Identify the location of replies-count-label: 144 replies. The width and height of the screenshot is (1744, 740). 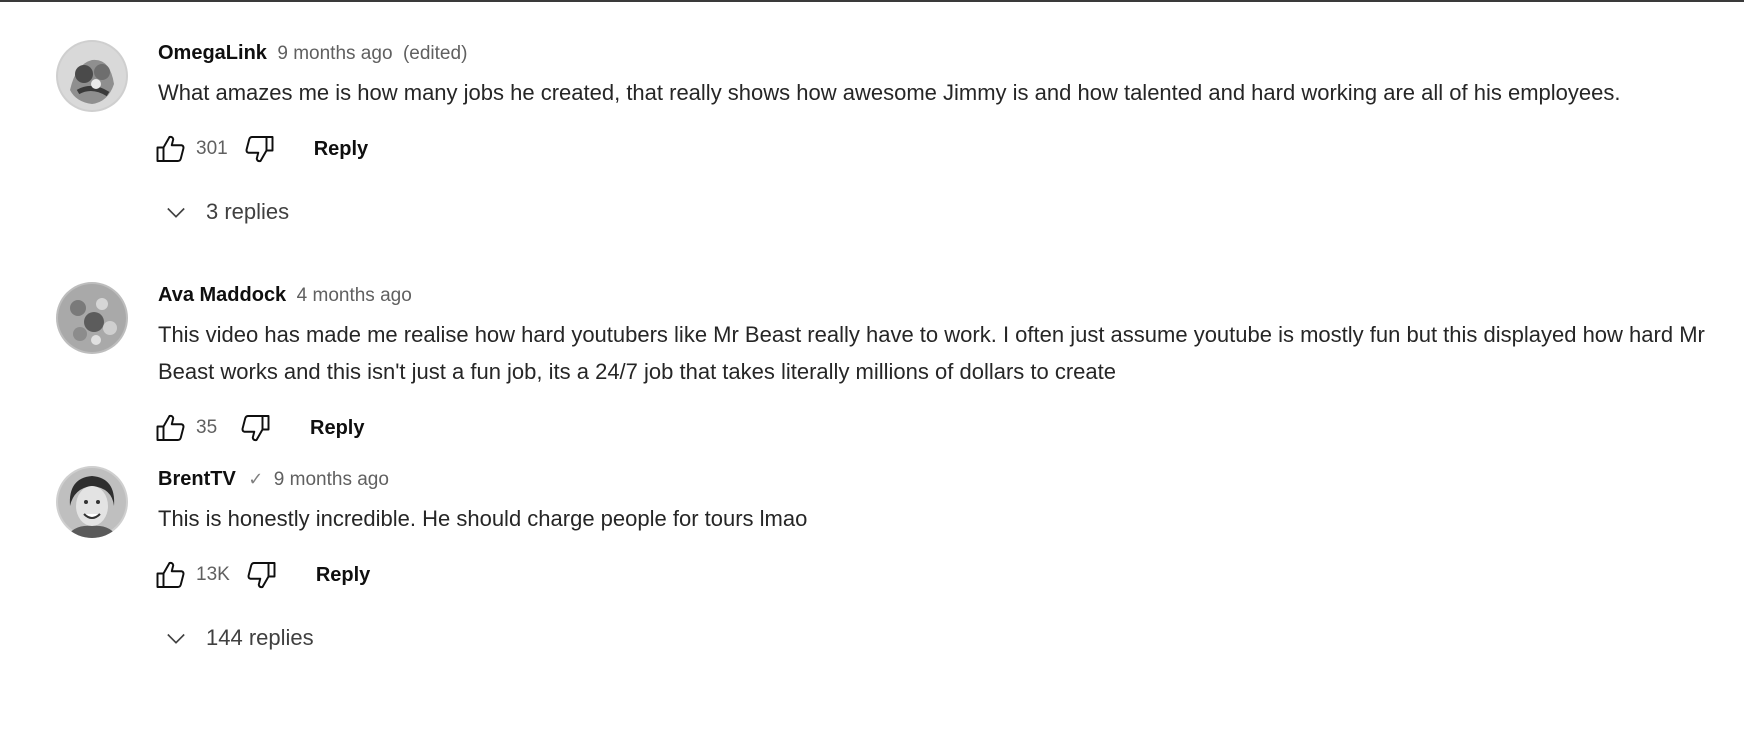
(260, 637).